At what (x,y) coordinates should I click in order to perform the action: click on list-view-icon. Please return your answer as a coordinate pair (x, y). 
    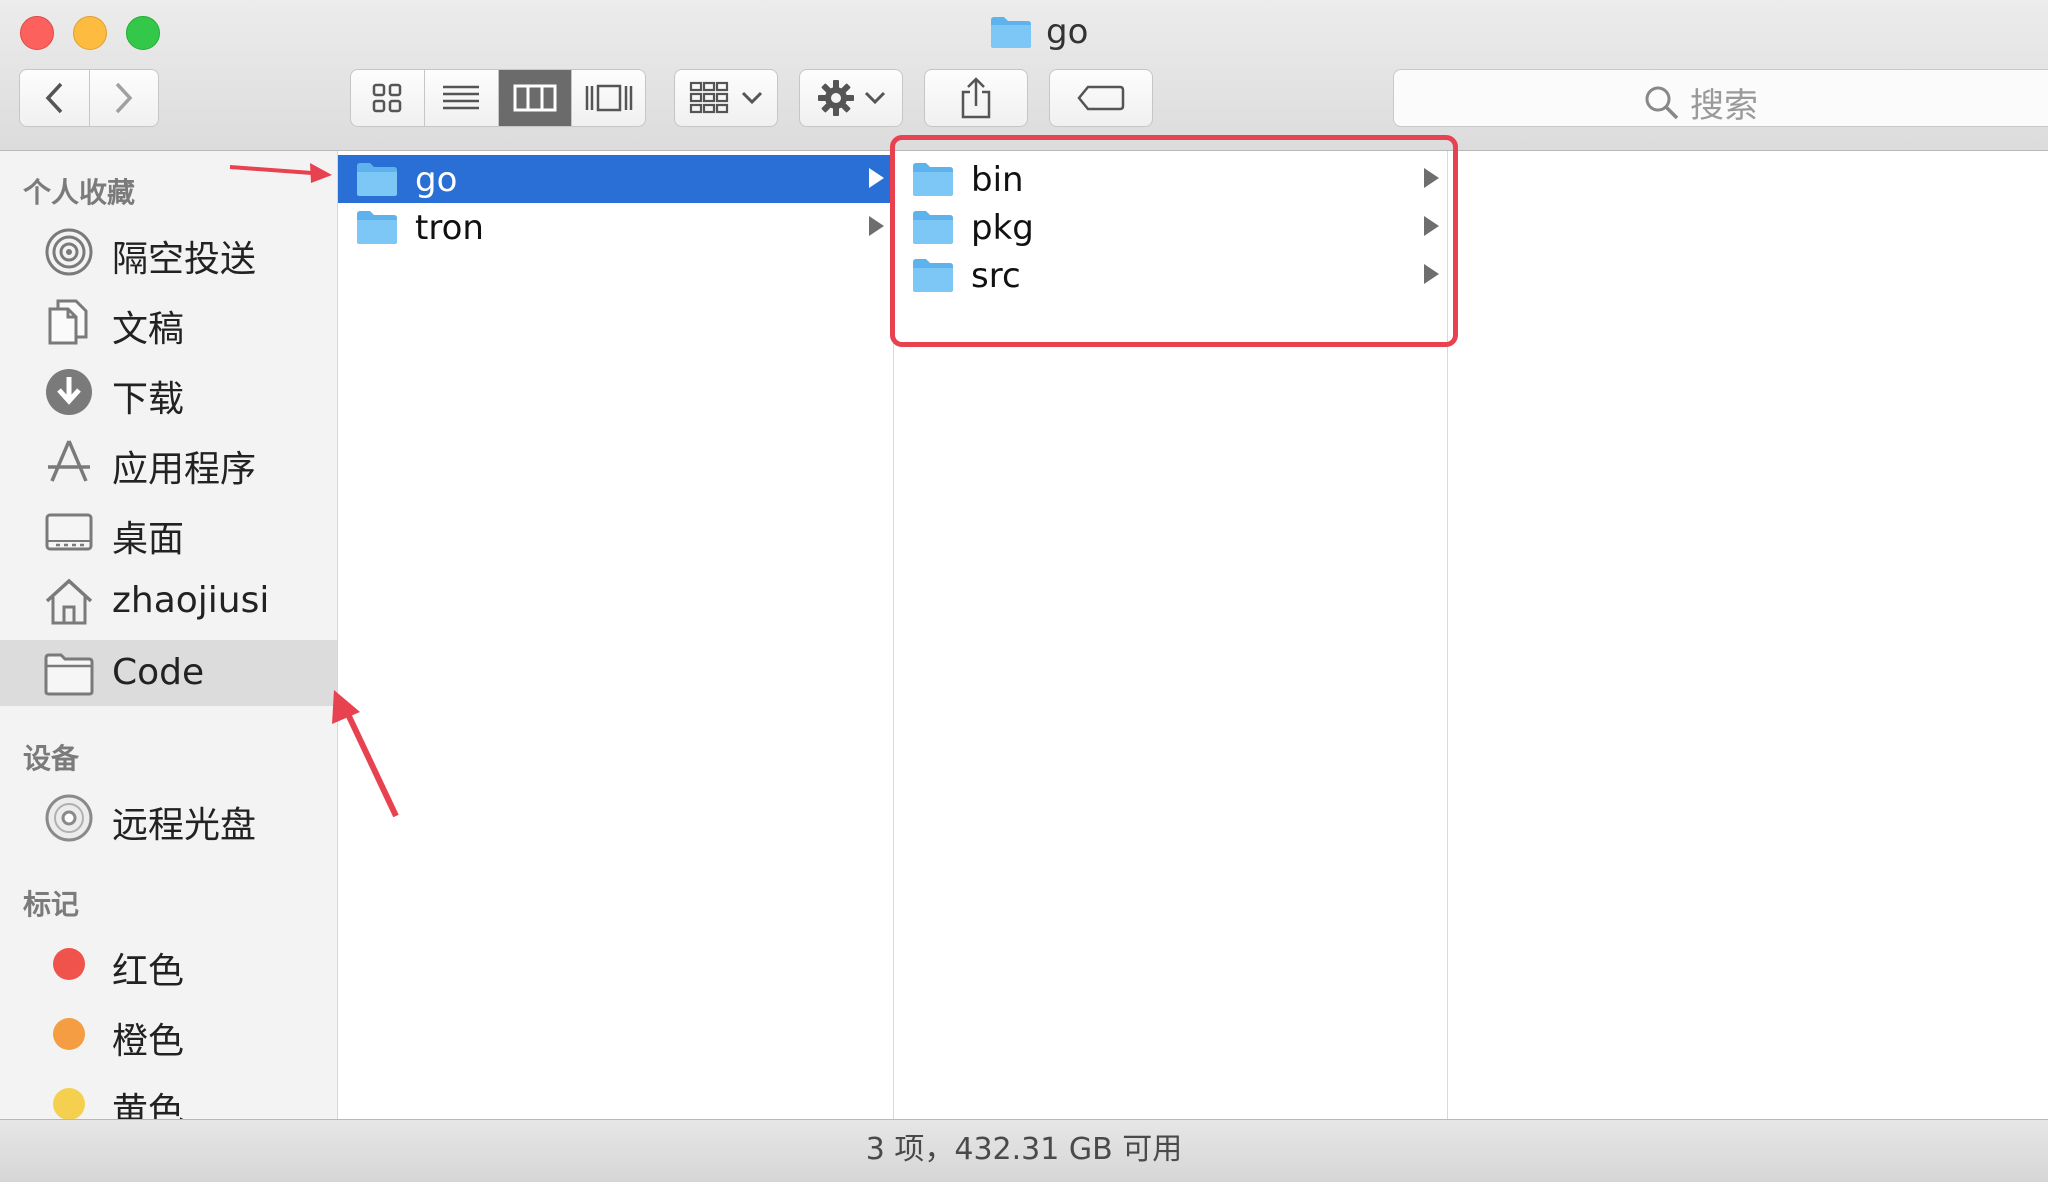
    Looking at the image, I should click on (461, 97).